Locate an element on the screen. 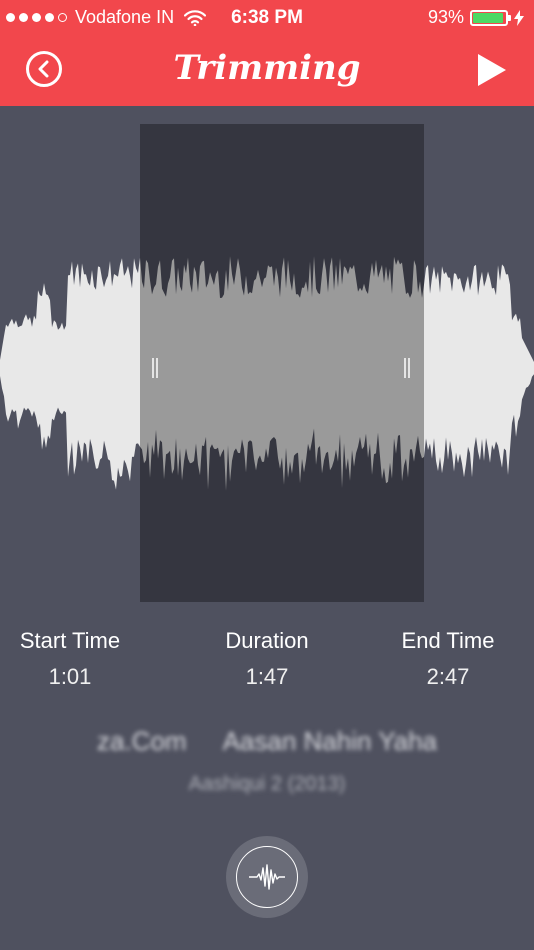  battery-info: 93% is located at coordinates (476, 17).